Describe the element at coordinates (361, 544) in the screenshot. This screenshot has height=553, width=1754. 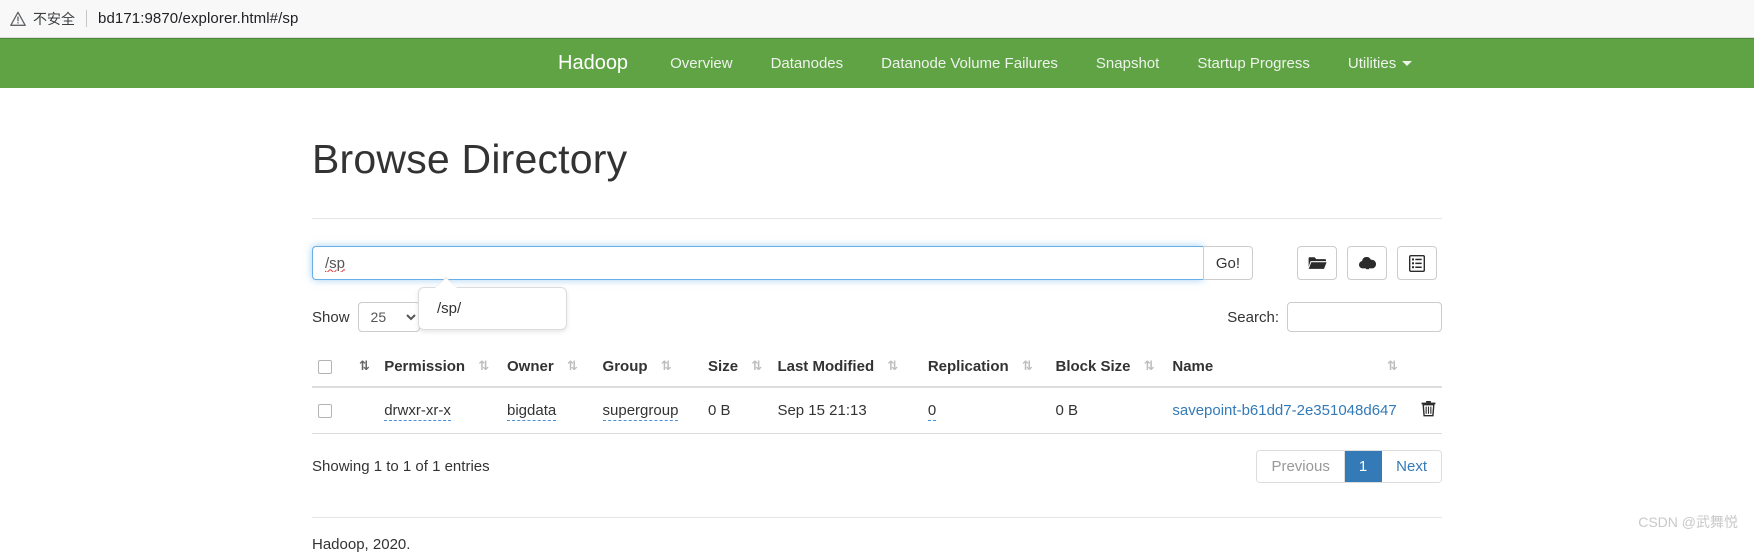
I see `footer-copyright: Hadoop, 2020.` at that location.